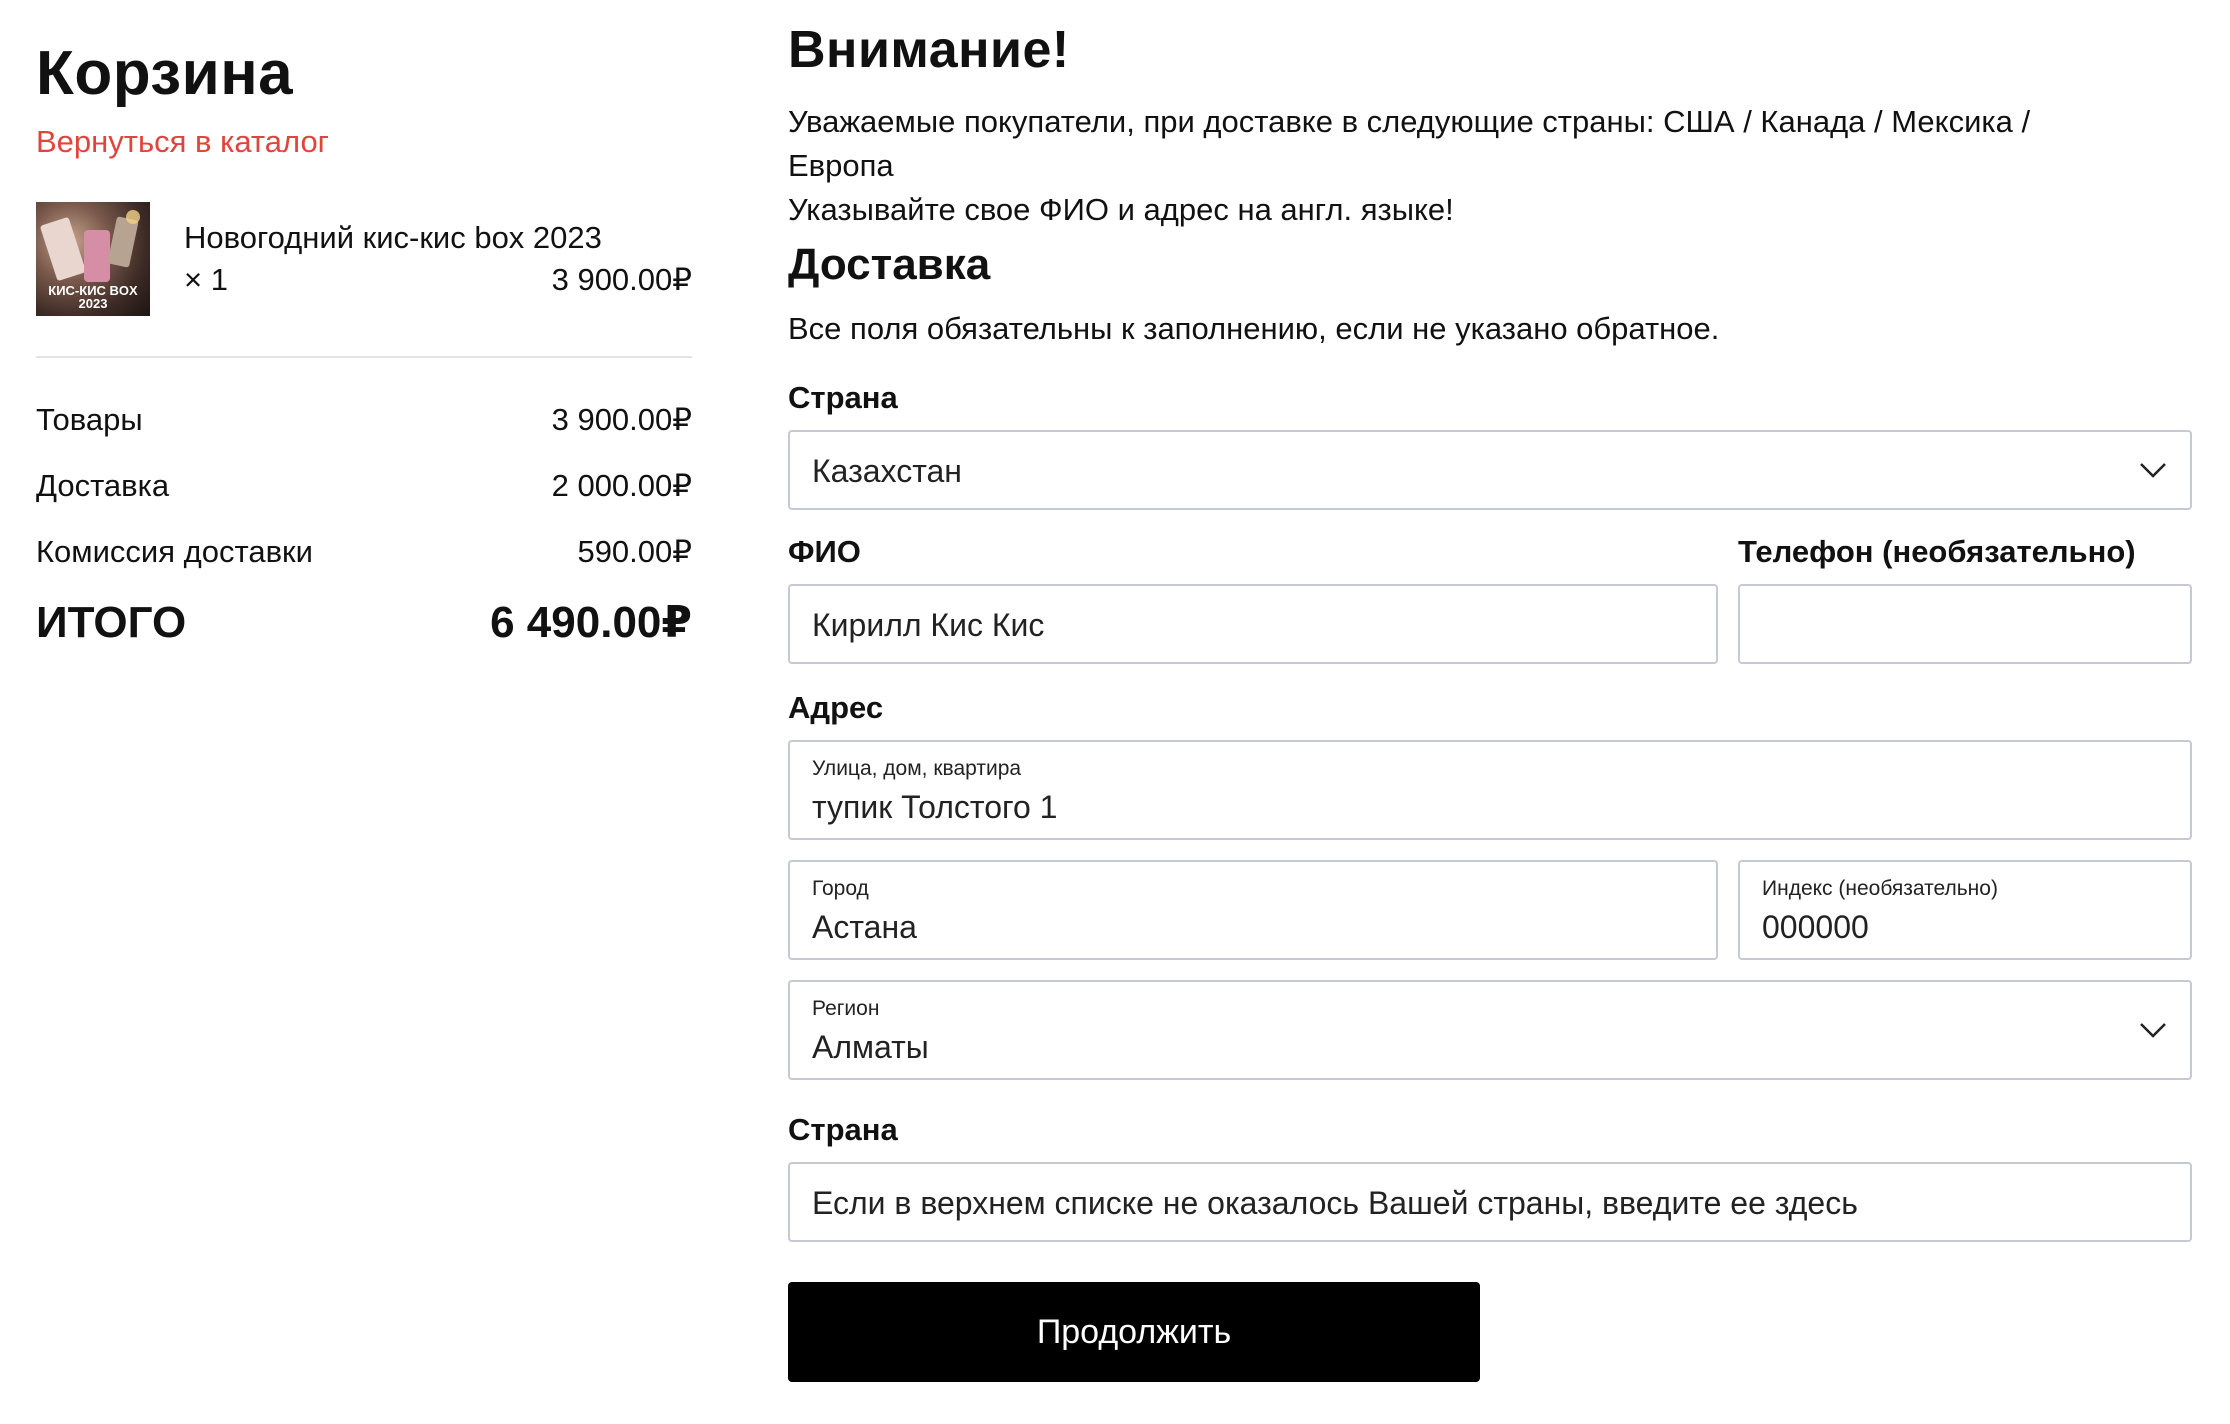 This screenshot has height=1424, width=2230. What do you see at coordinates (846, 1008) in the screenshot?
I see `region-floating-label: Регион` at bounding box center [846, 1008].